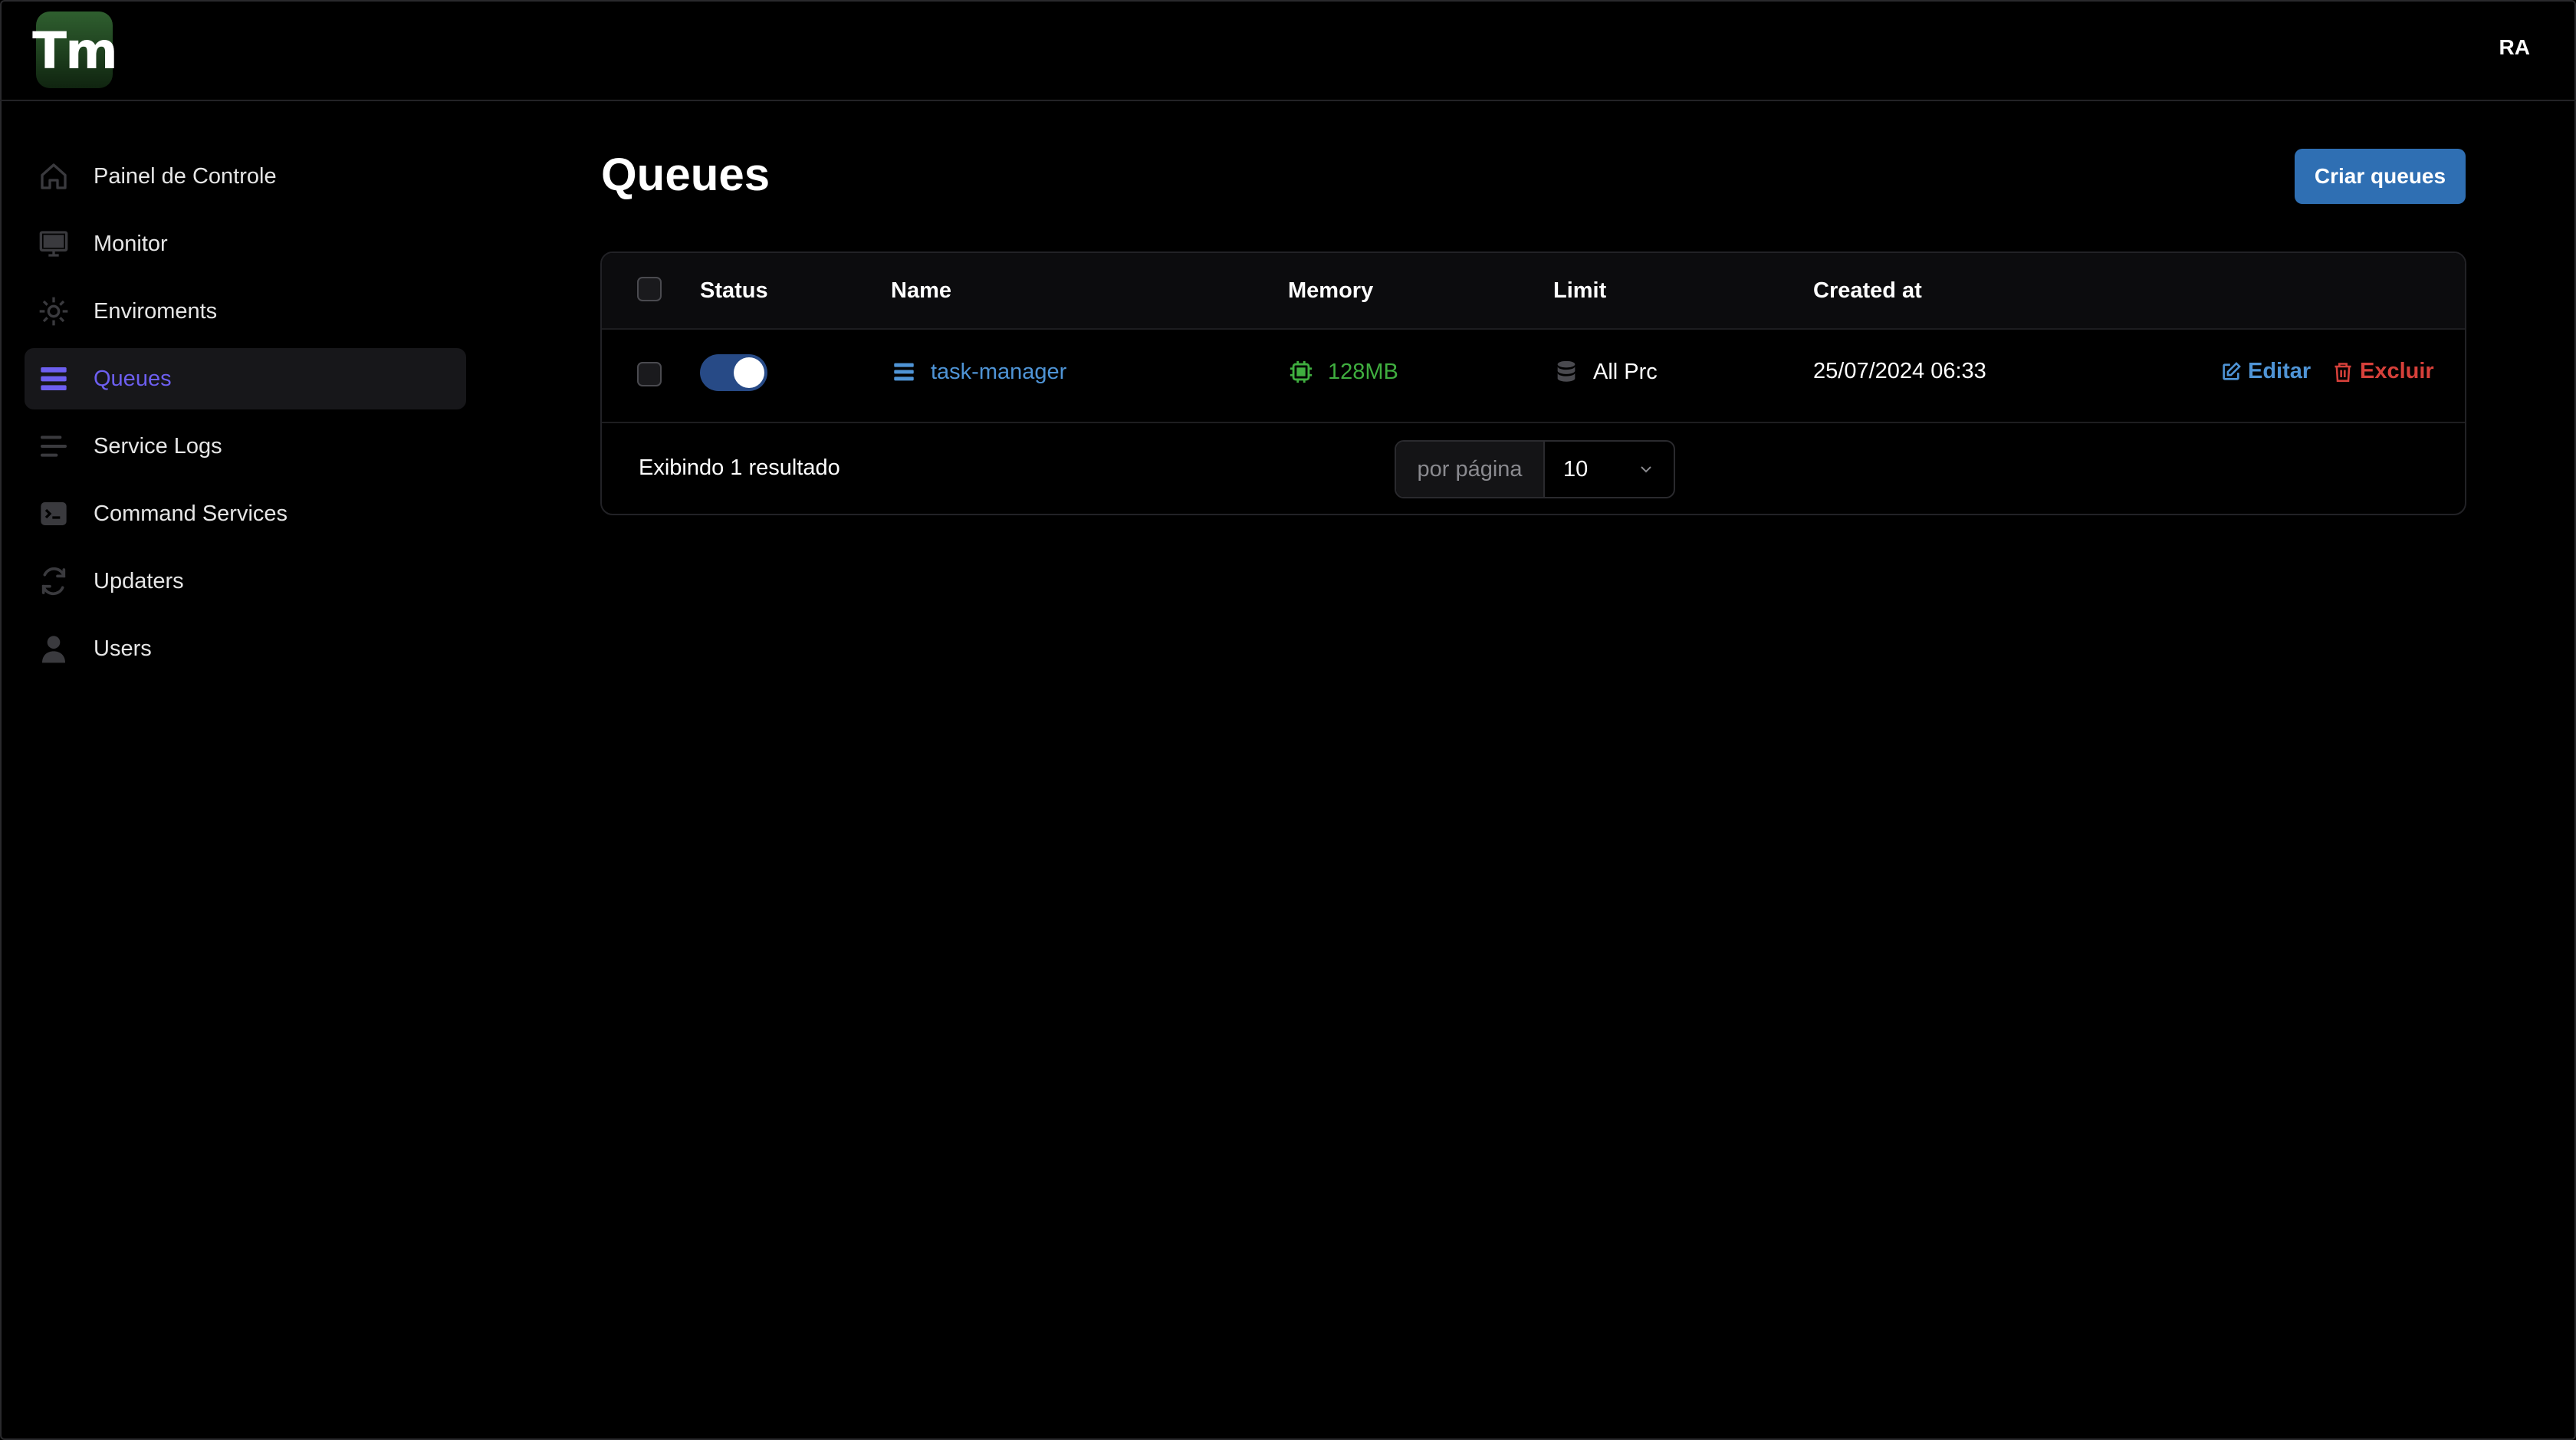 The image size is (2576, 1440). I want to click on top-bar: Tm RA, so click(1288, 50).